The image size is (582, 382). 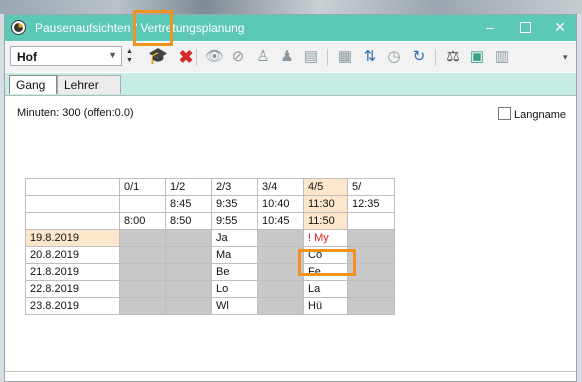 I want to click on grid-cell: Be, so click(x=234, y=272).